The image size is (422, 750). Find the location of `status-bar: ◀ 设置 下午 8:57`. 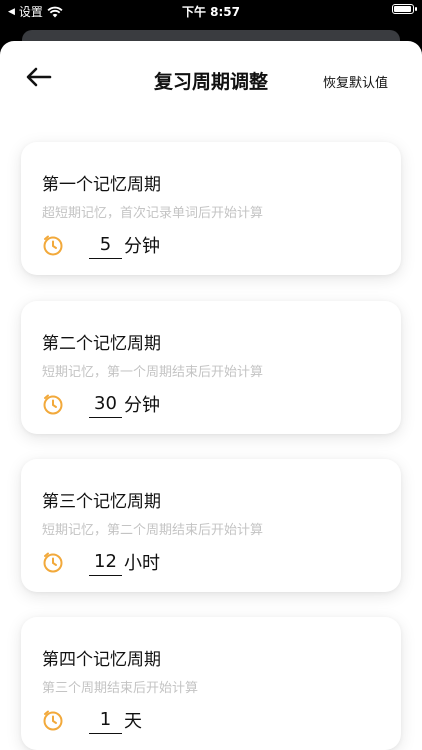

status-bar: ◀ 设置 下午 8:57 is located at coordinates (211, 11).